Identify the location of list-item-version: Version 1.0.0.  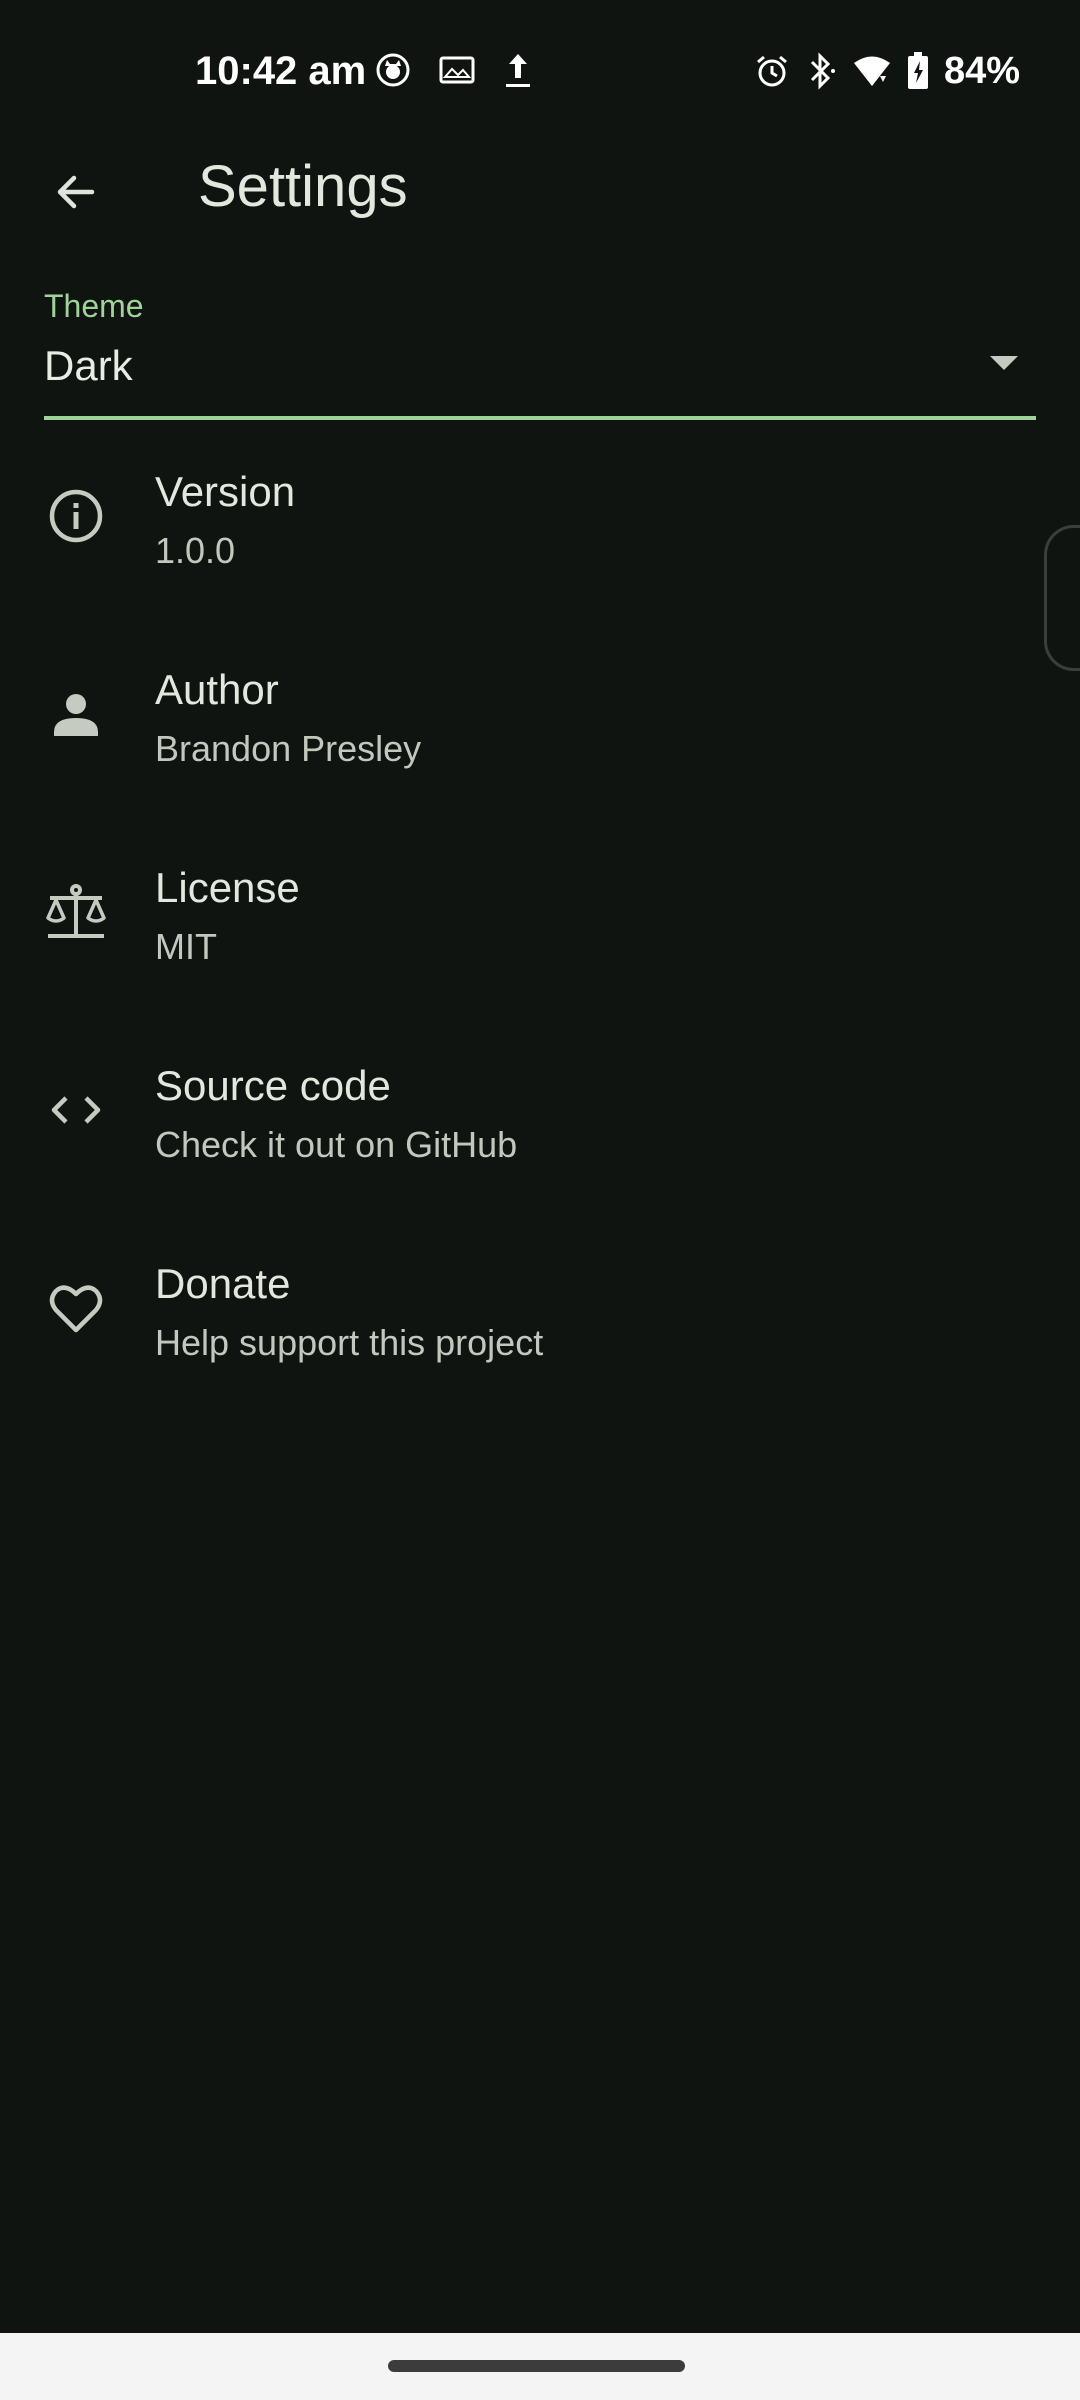
(540, 521).